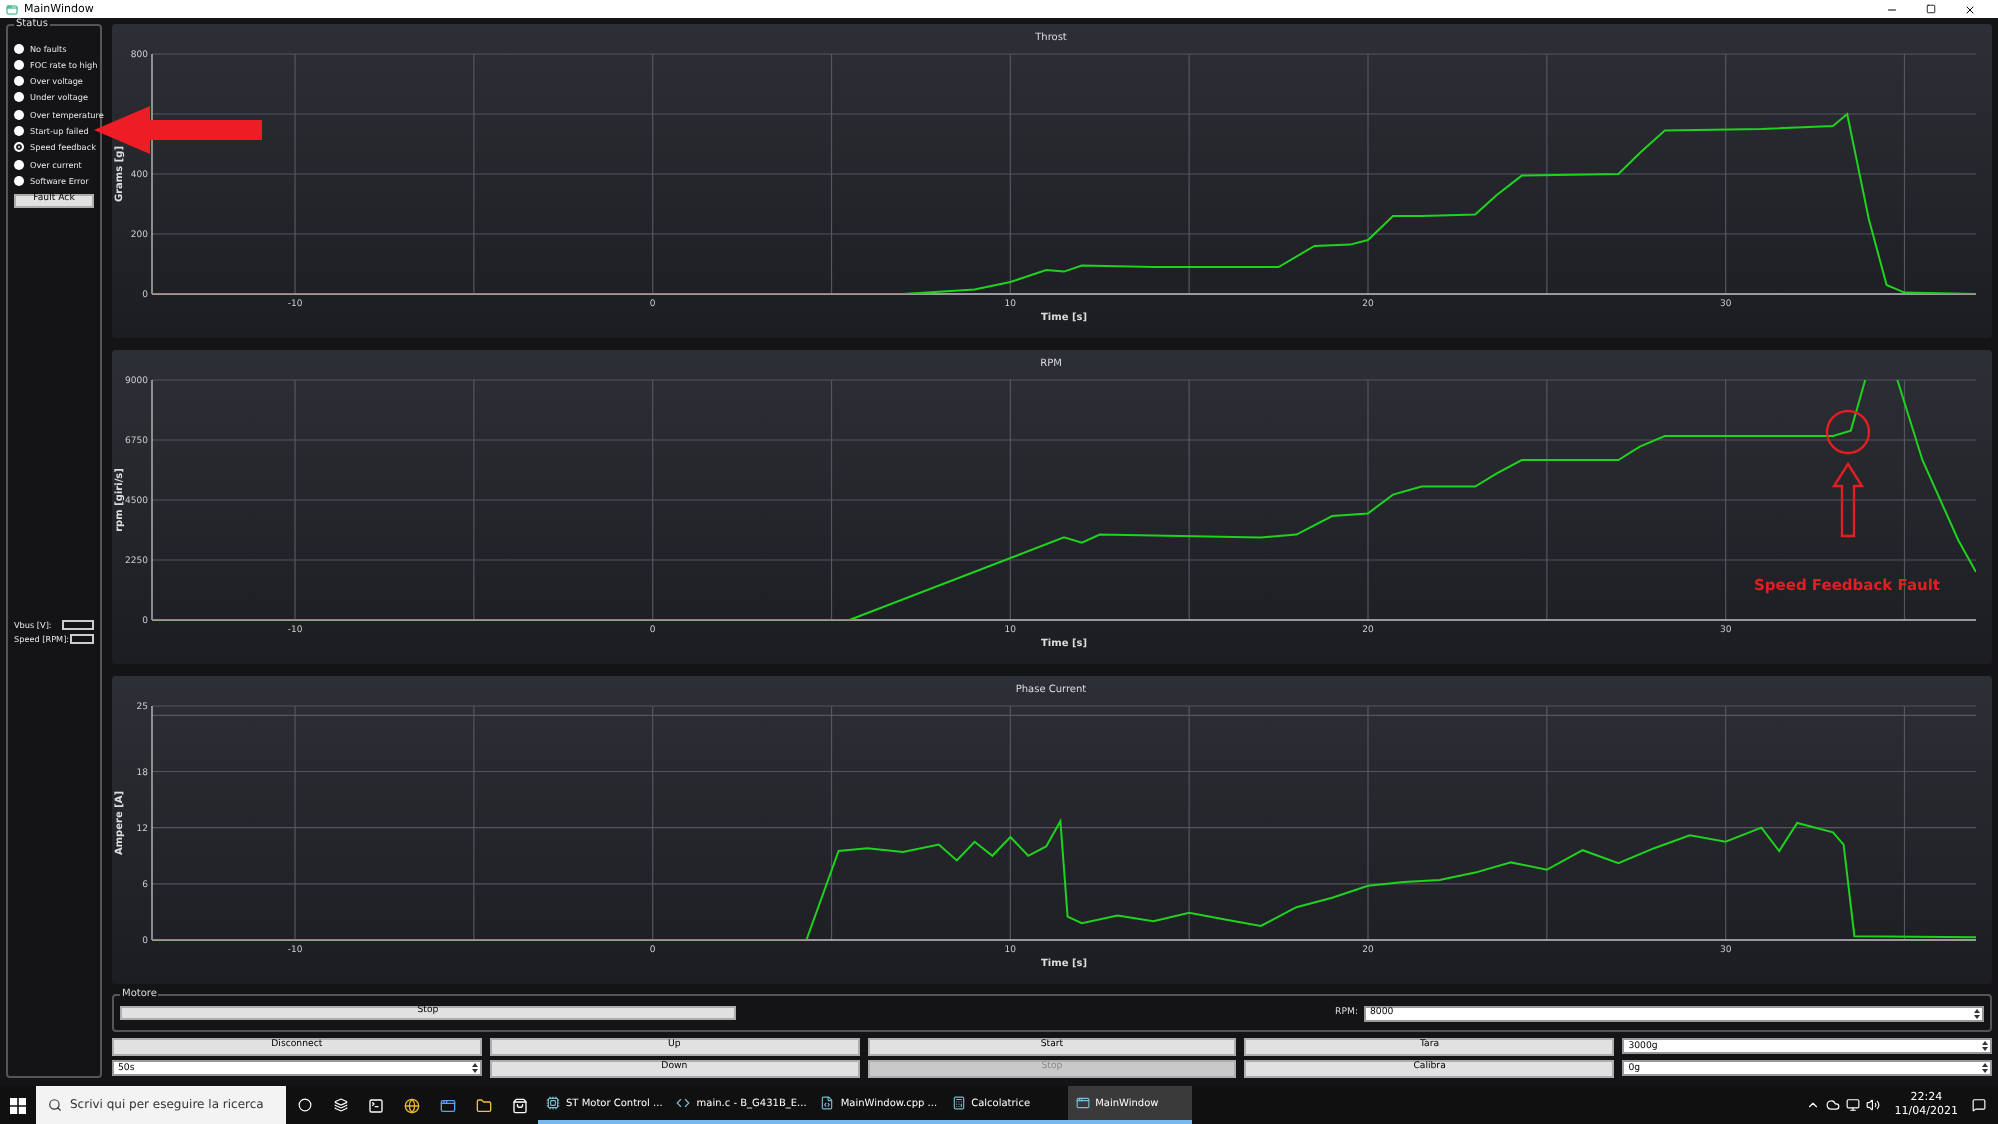 The height and width of the screenshot is (1124, 1998). Describe the element at coordinates (1813, 1105) in the screenshot. I see `chevron-up-icon` at that location.